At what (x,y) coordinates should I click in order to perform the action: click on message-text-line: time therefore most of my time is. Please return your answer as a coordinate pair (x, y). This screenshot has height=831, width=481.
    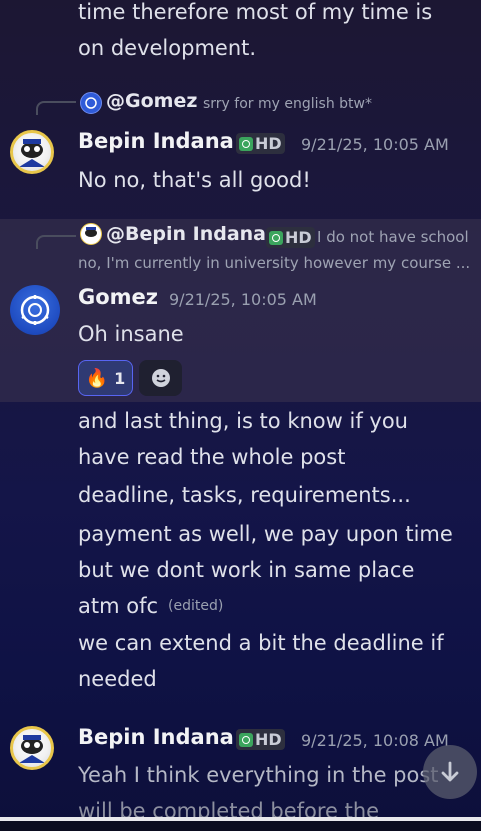
    Looking at the image, I should click on (255, 12).